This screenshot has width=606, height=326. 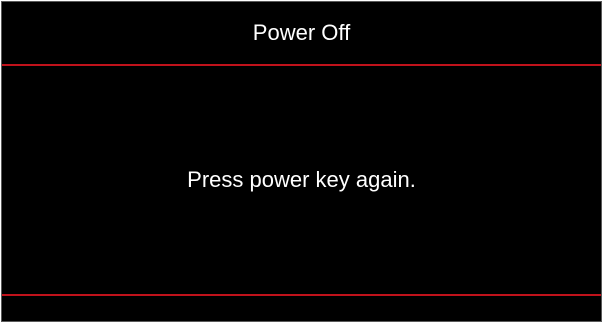 What do you see at coordinates (301, 179) in the screenshot?
I see `dialog-message: Press power key again.` at bounding box center [301, 179].